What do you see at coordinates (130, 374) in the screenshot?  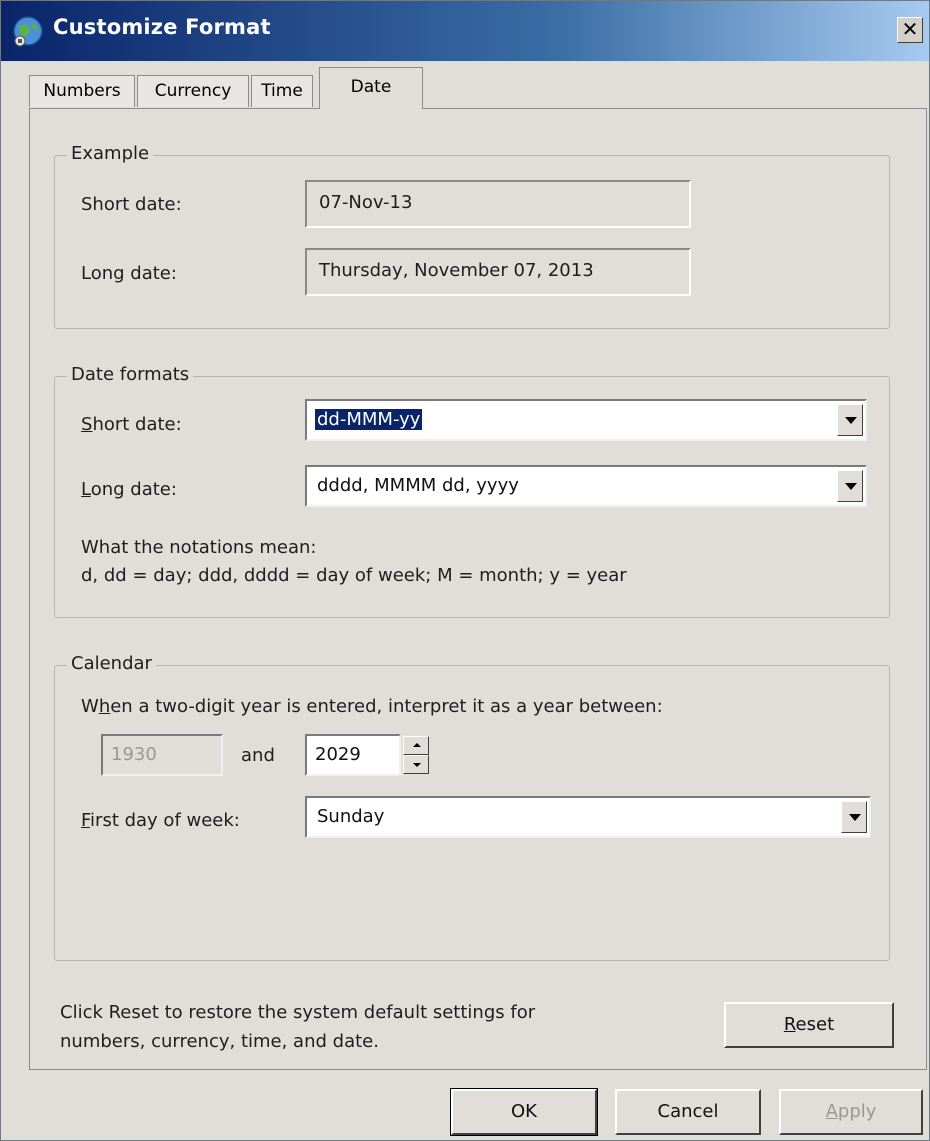 I see `date-formats-legend: Date formats` at bounding box center [130, 374].